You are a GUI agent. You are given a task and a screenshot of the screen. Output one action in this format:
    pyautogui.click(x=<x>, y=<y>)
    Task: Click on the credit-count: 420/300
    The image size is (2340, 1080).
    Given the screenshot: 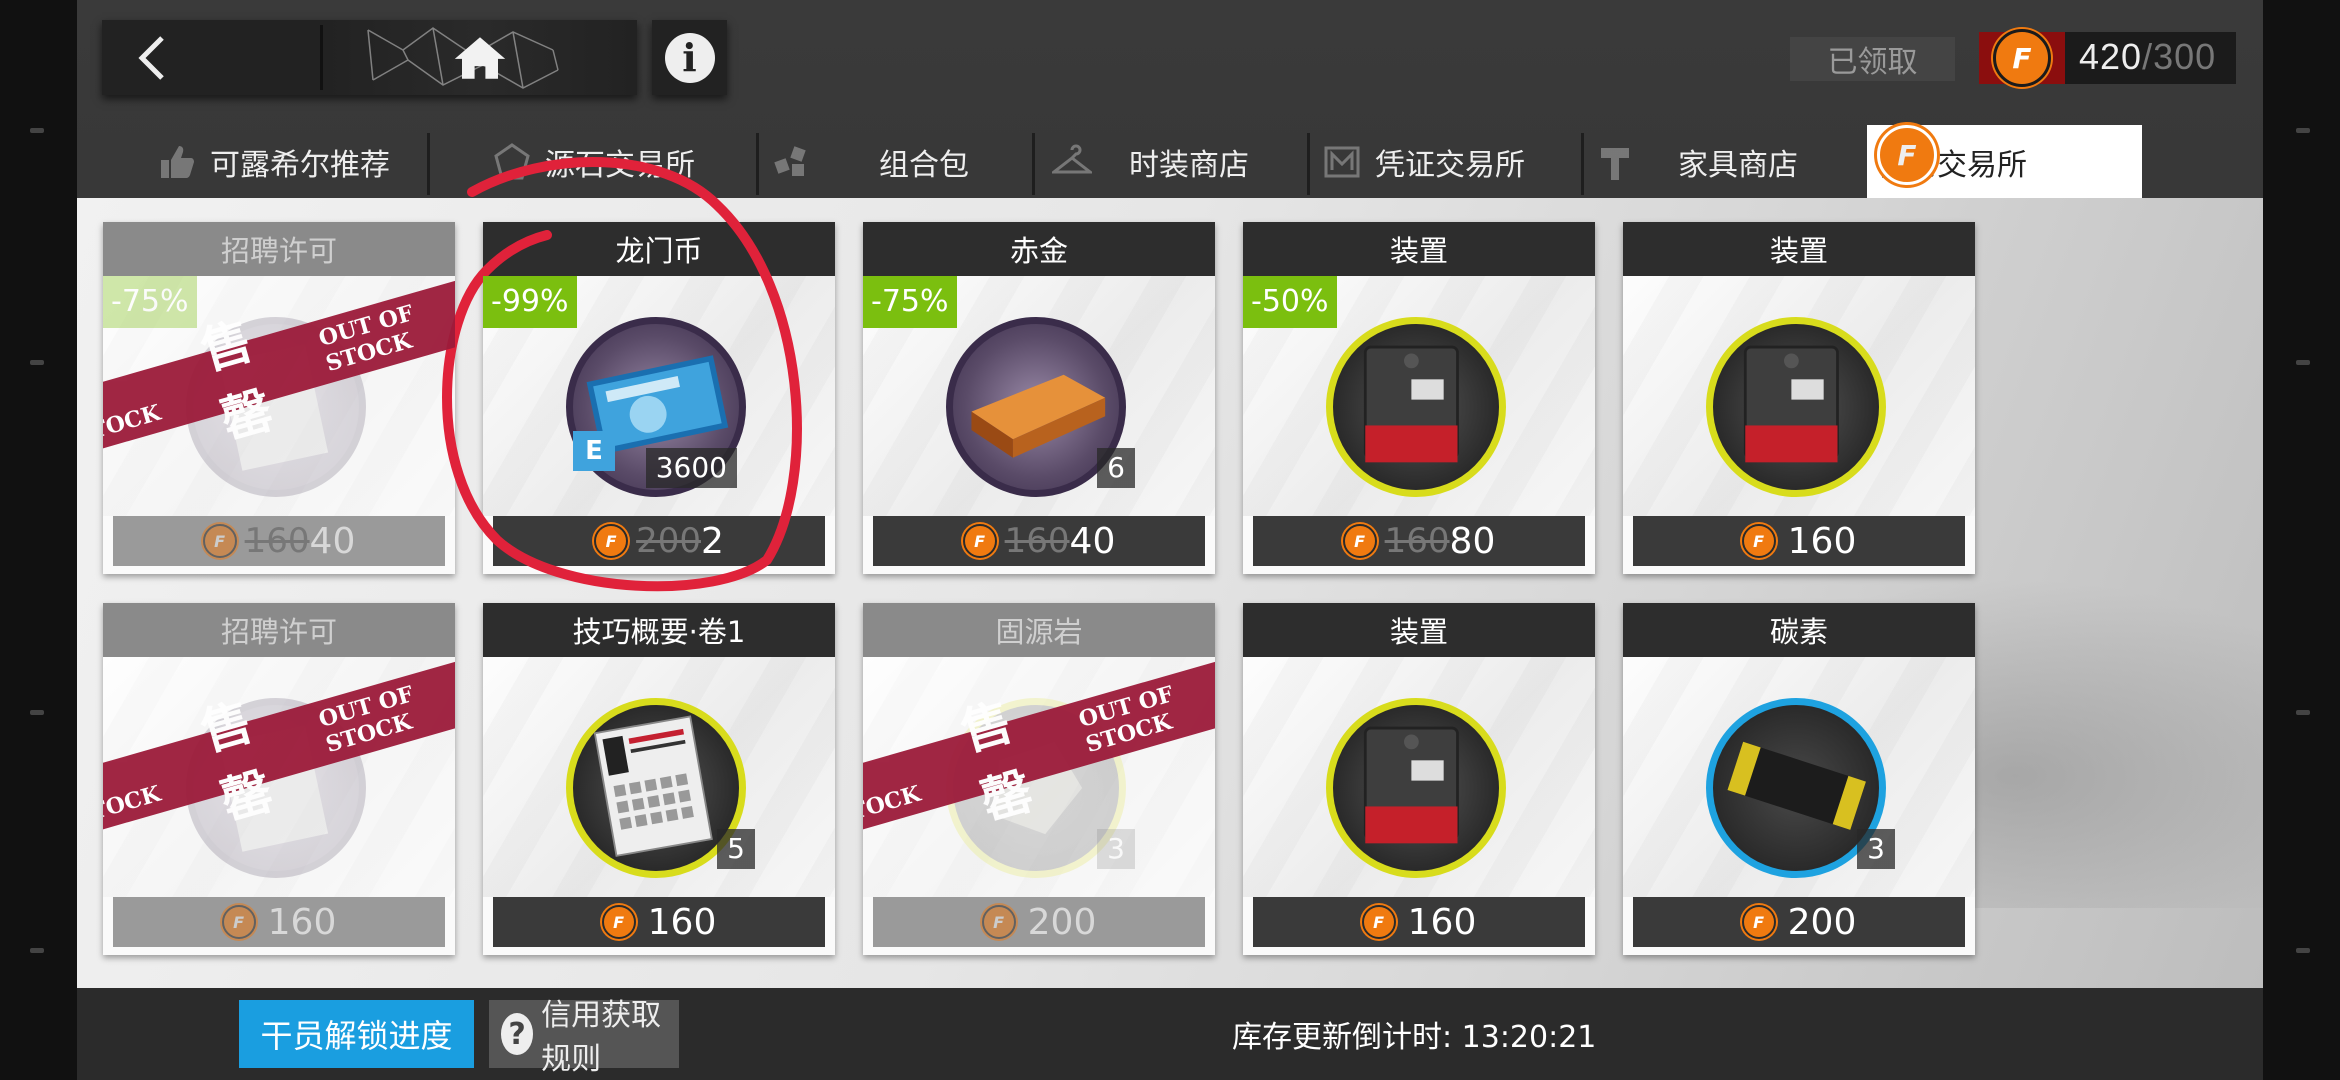 What is the action you would take?
    pyautogui.click(x=2147, y=57)
    